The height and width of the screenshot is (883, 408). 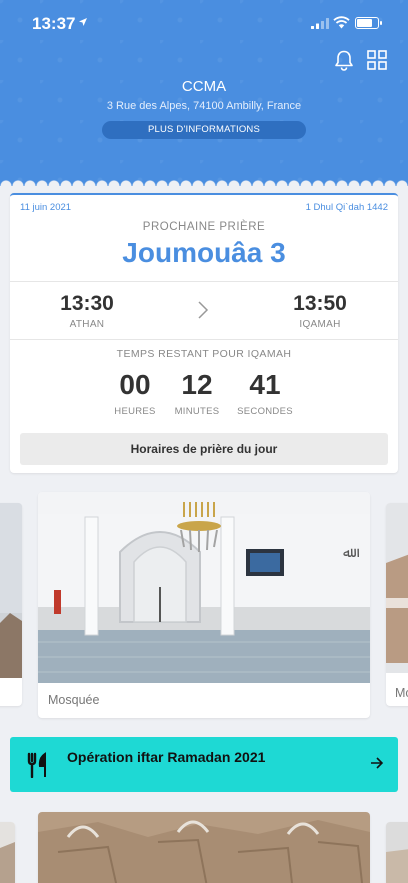 I want to click on athan-time: 13:30, so click(x=87, y=303).